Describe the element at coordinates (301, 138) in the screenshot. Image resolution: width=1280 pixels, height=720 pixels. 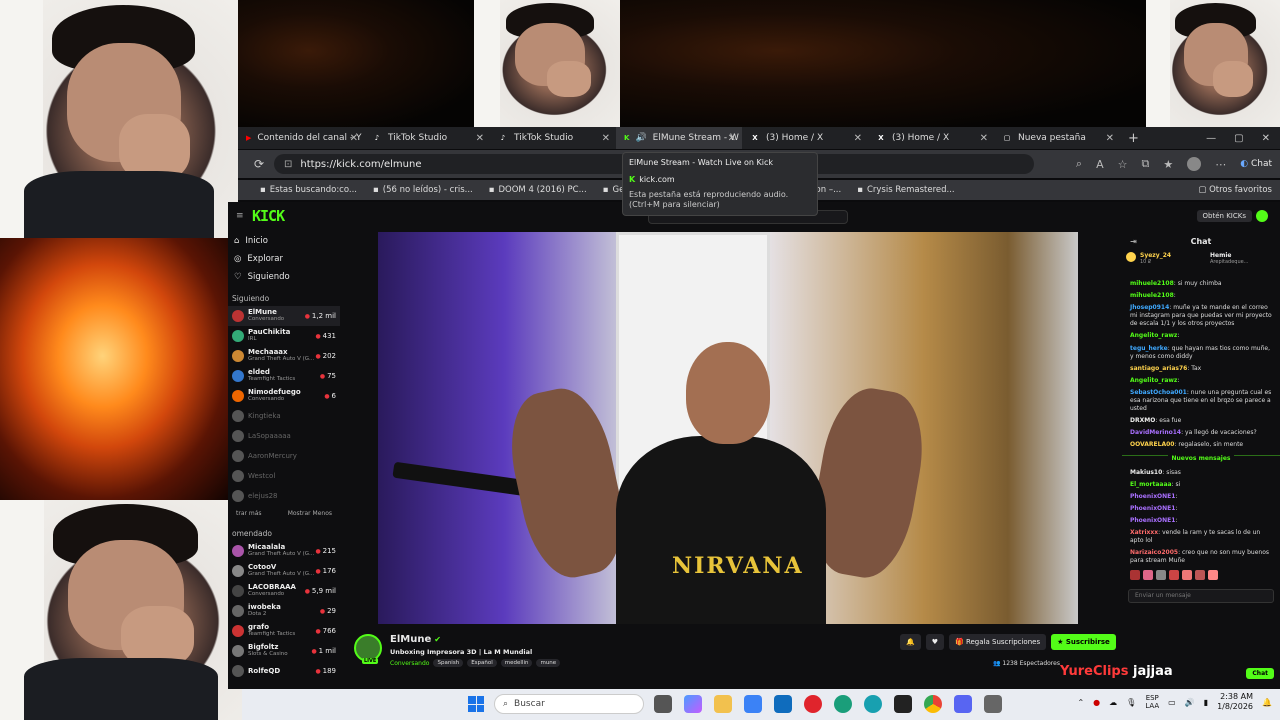
I see `browser-tab: ▶ Contenido del canal - Y ✕` at that location.